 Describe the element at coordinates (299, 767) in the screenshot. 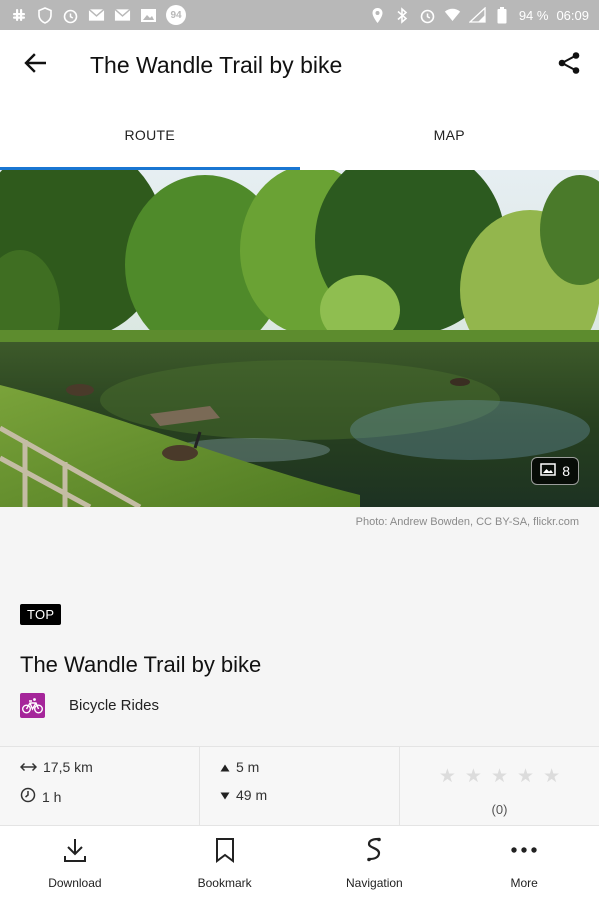

I see `ascent-stat: 5 m` at that location.